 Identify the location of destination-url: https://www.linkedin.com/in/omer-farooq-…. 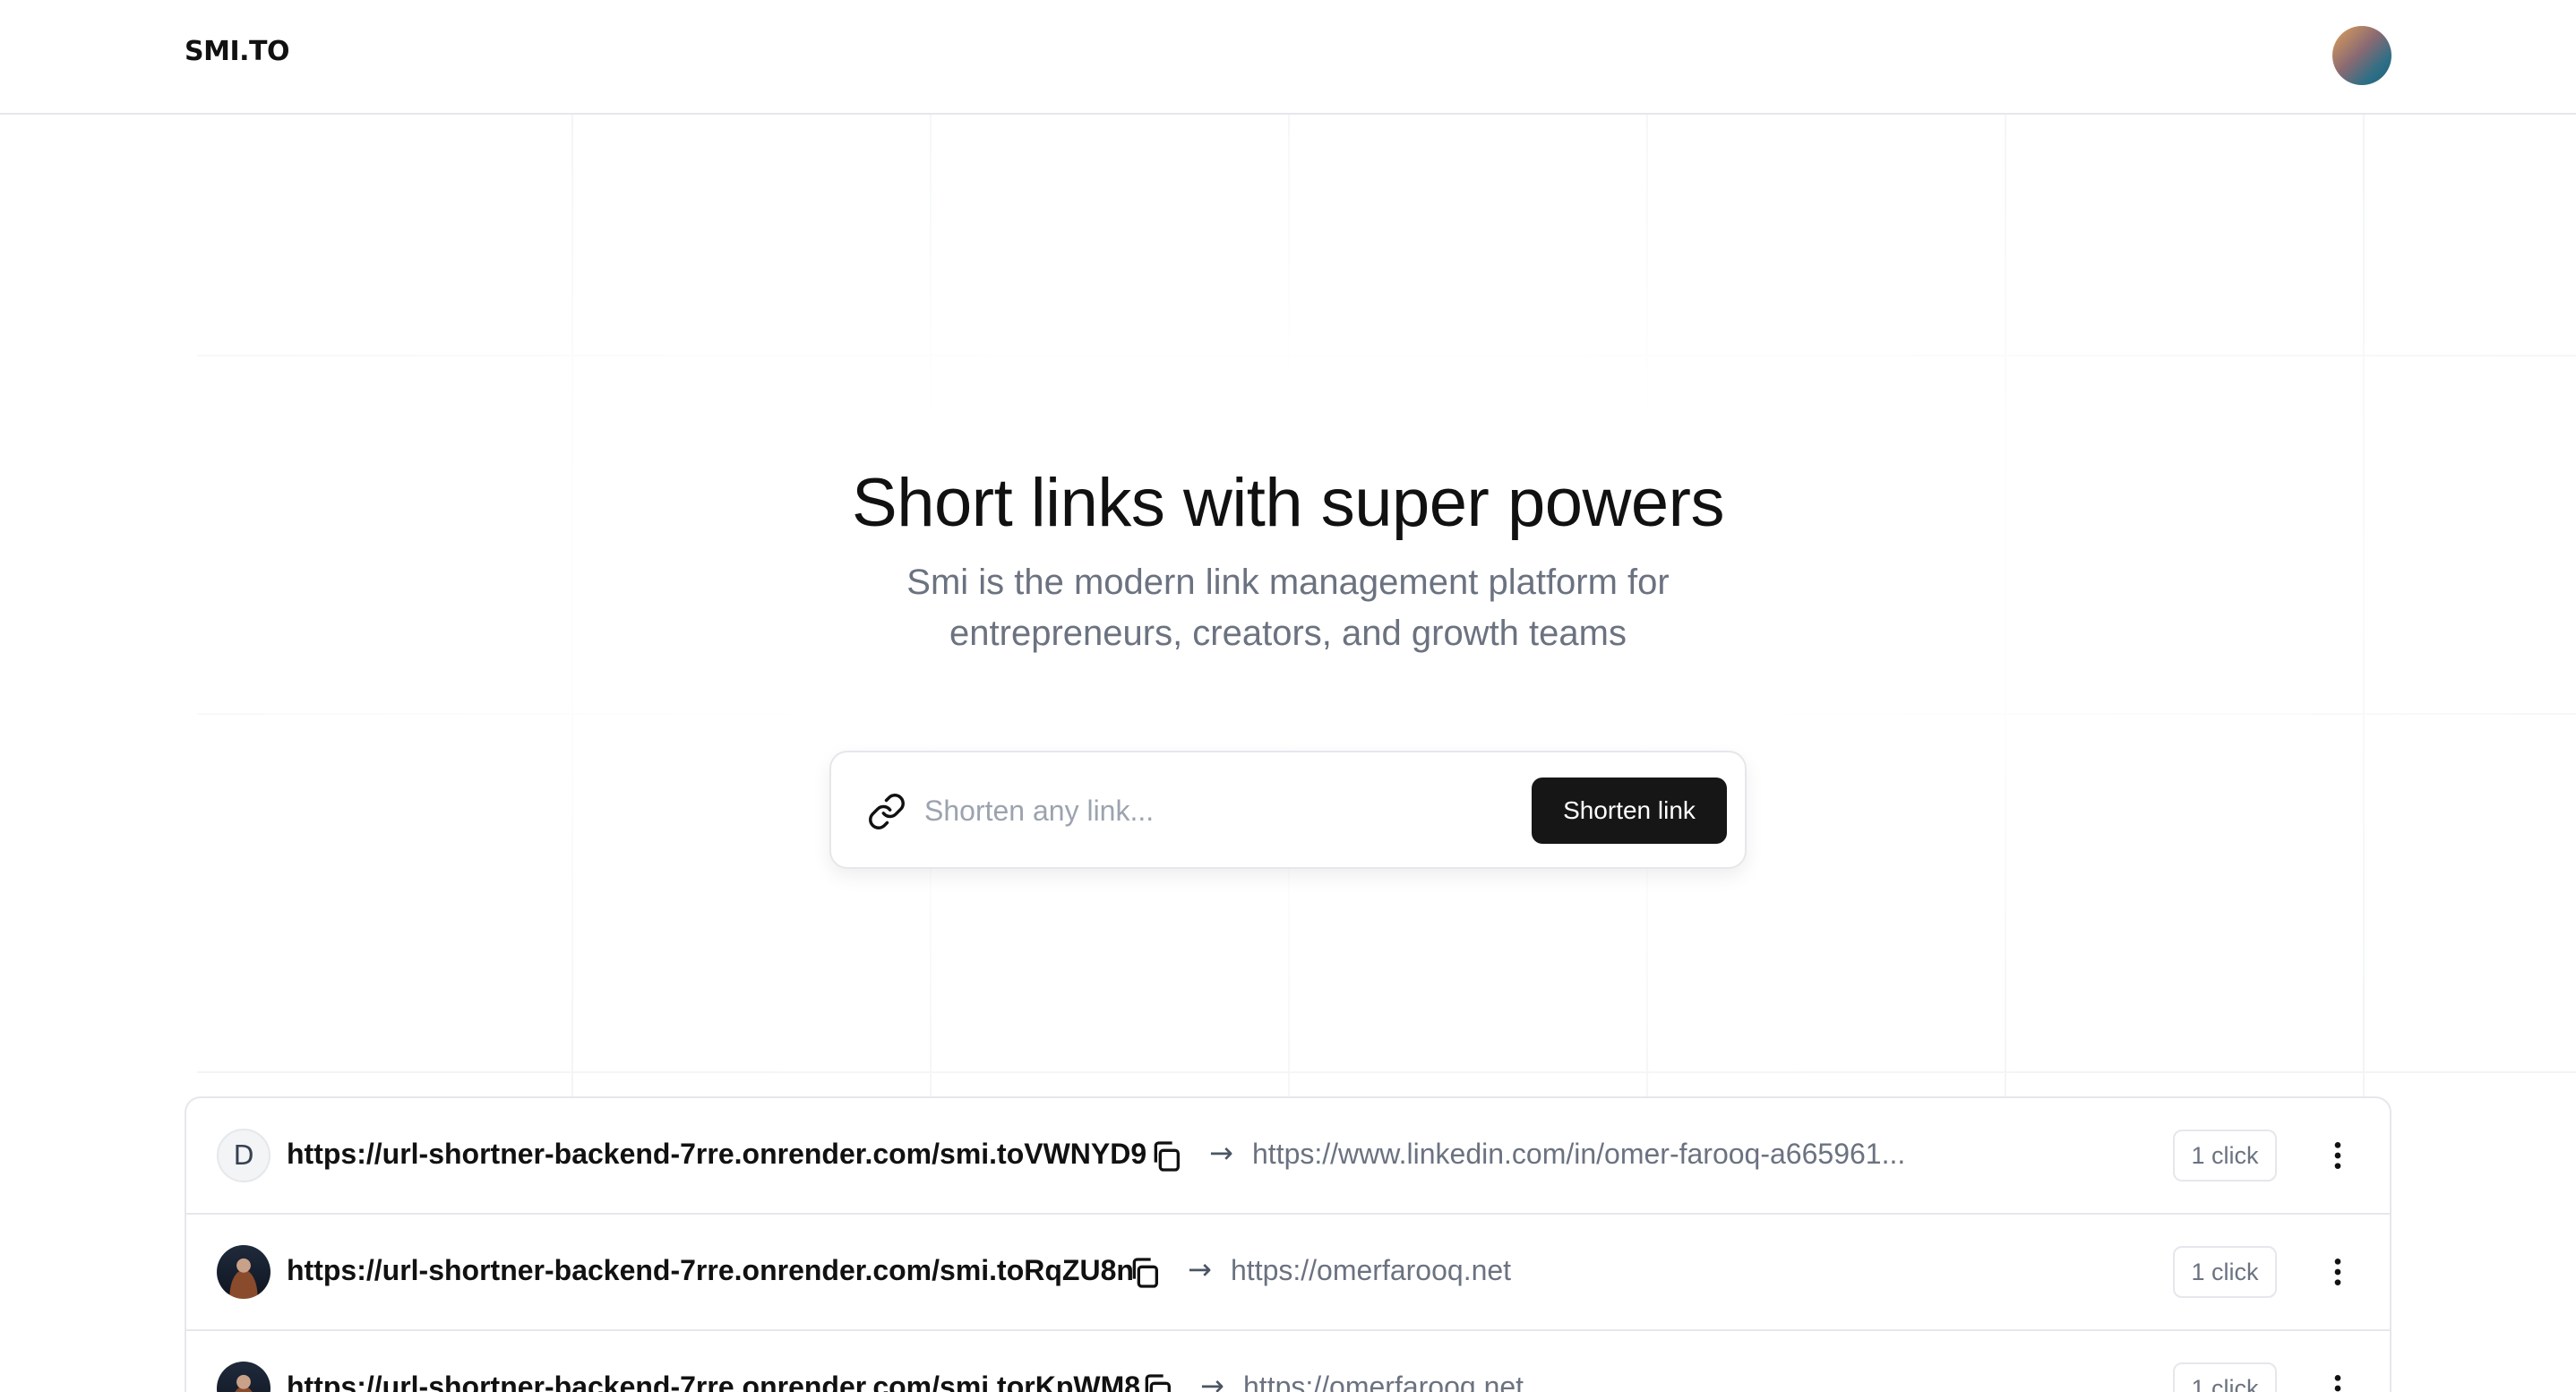
(1578, 1154).